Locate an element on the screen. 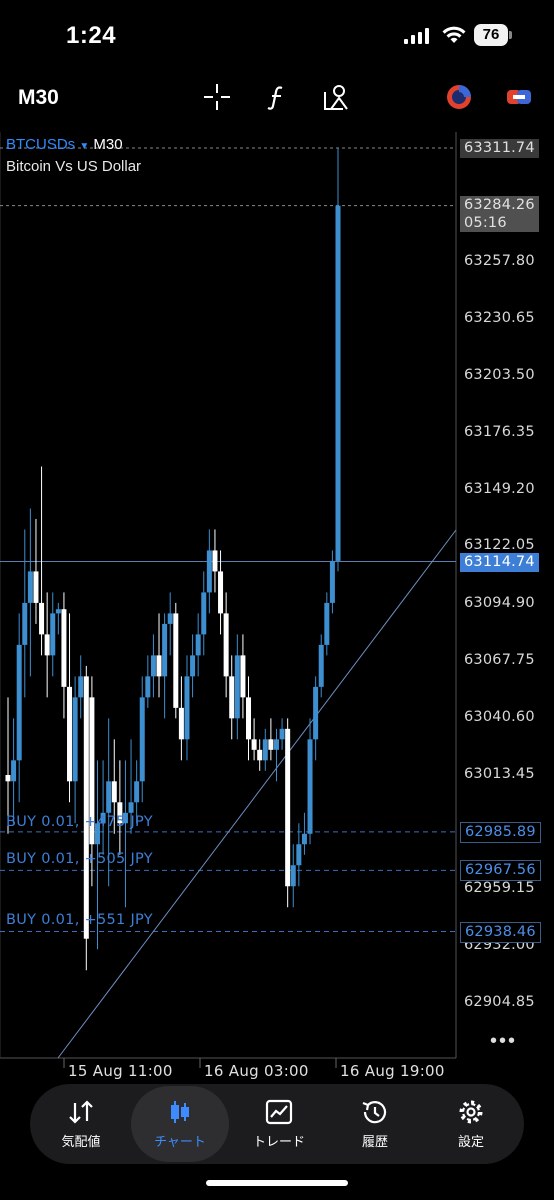  chart-symbol-header: BTCUSDs ▼ M30 is located at coordinates (64, 144).